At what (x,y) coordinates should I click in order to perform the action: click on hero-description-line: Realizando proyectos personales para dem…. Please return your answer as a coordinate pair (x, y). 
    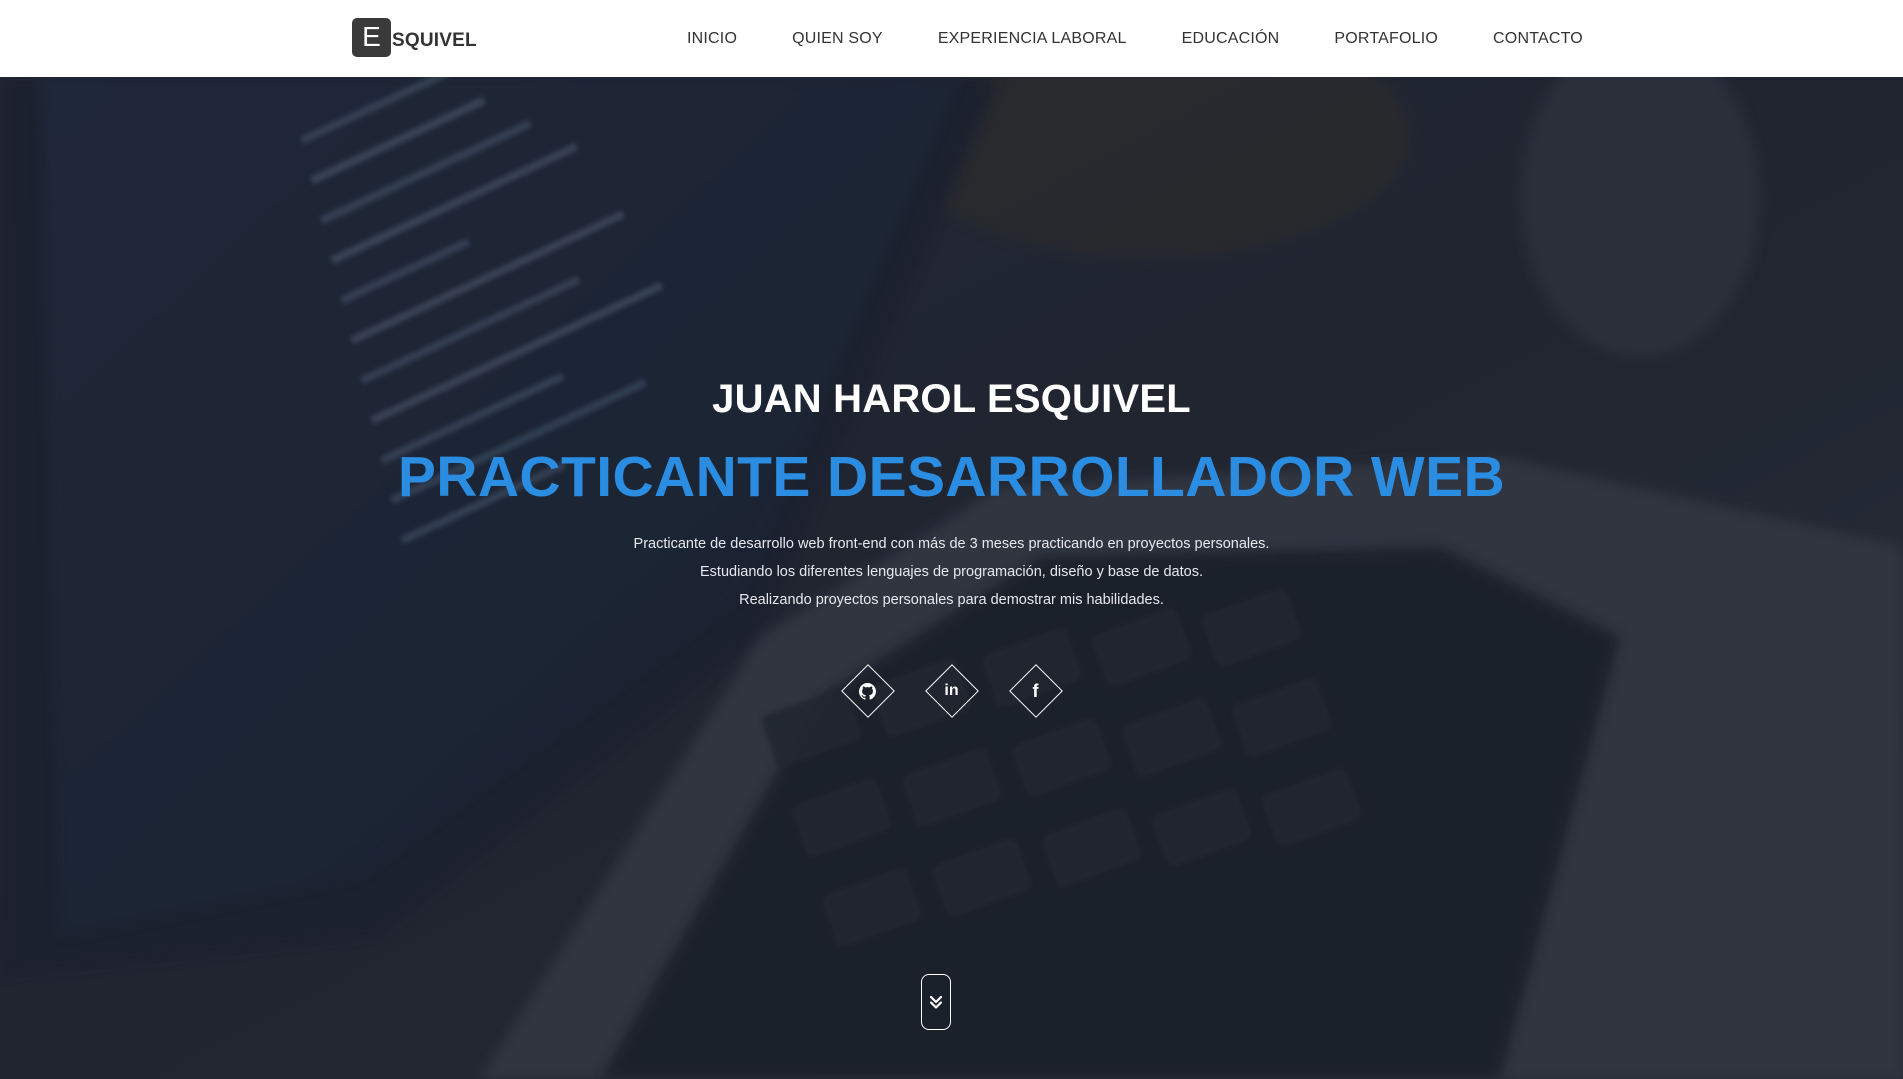
    Looking at the image, I should click on (951, 600).